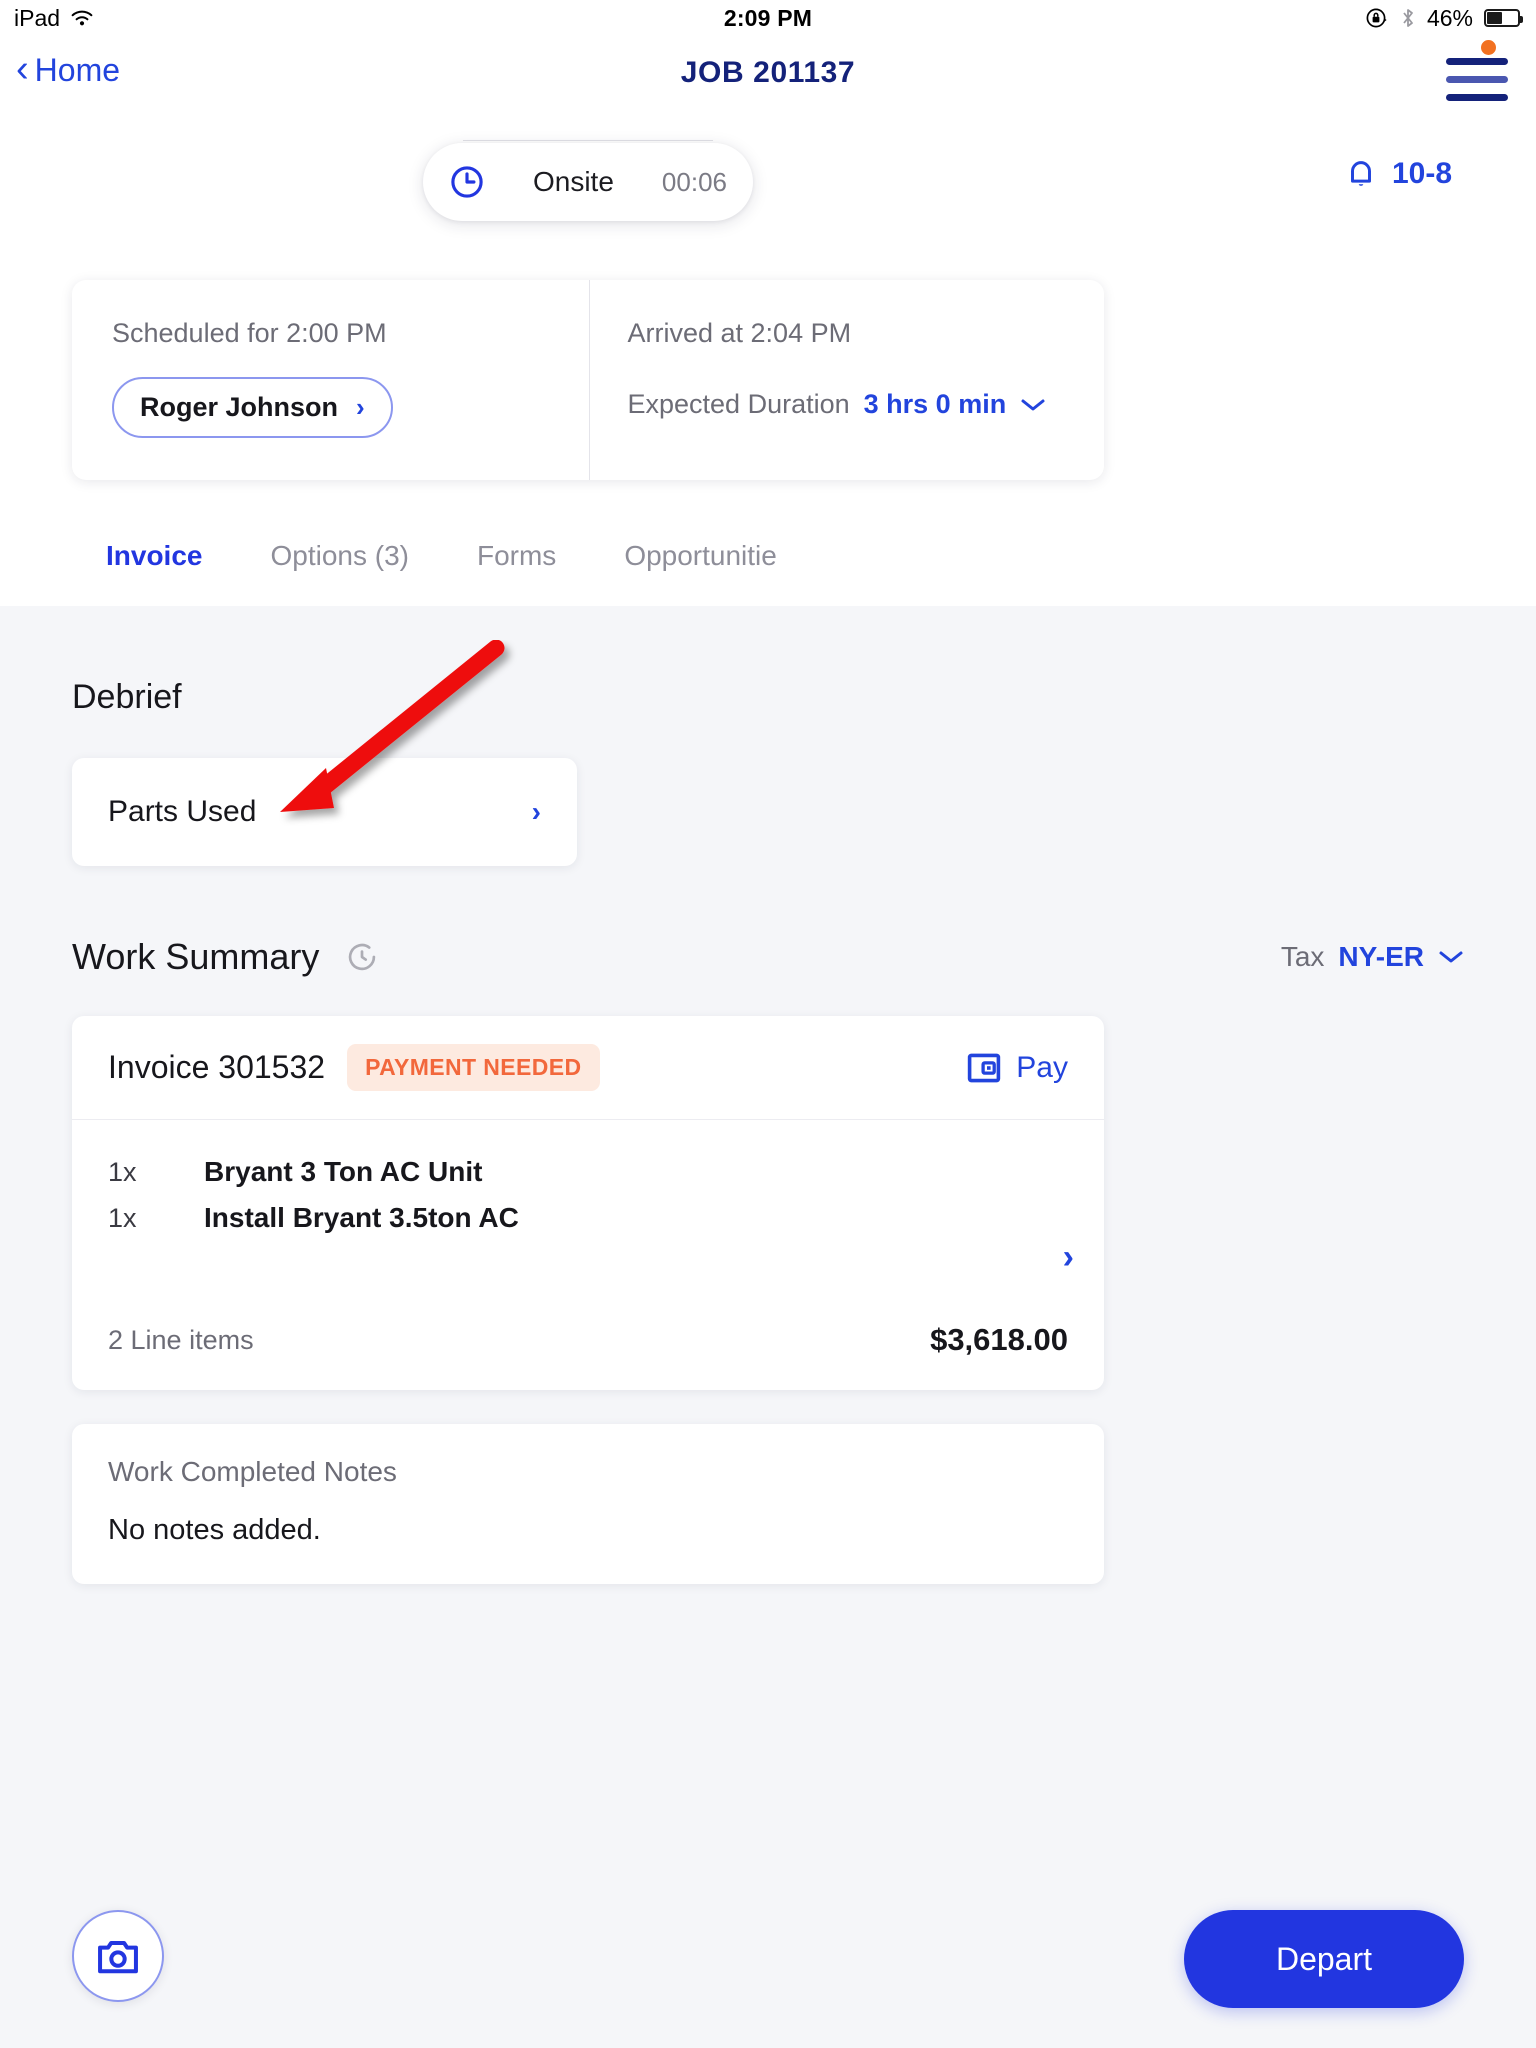 The image size is (1536, 2048). Describe the element at coordinates (1449, 17) in the screenshot. I see `battery-percent-label: 46%` at that location.